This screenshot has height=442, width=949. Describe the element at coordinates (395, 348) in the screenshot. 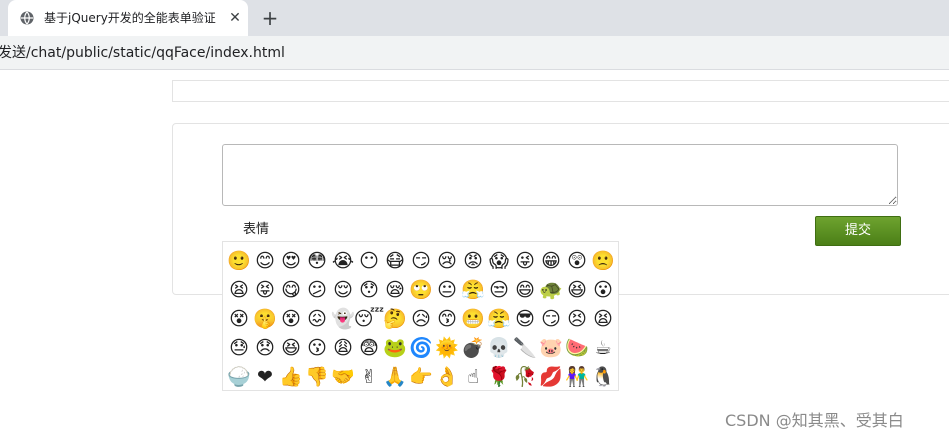

I see `face-emoji: 🐸` at that location.